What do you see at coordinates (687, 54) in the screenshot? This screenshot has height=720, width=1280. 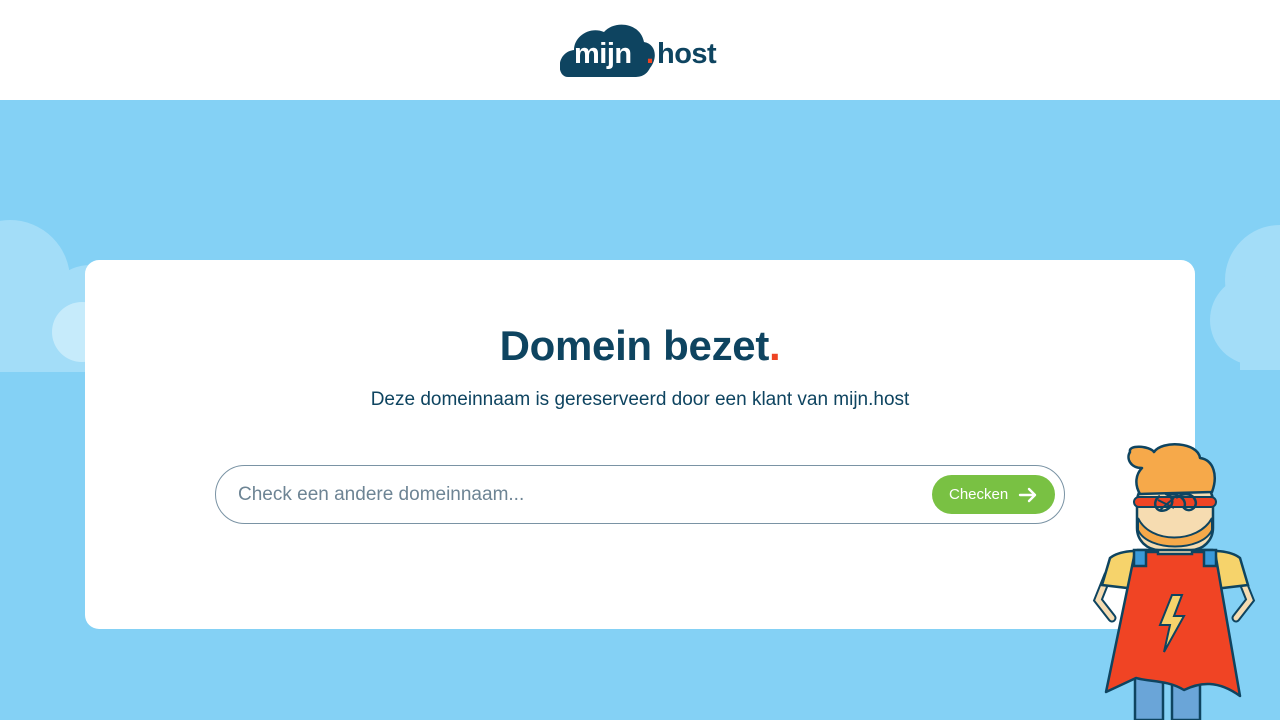 I see `logo-text-host: host` at bounding box center [687, 54].